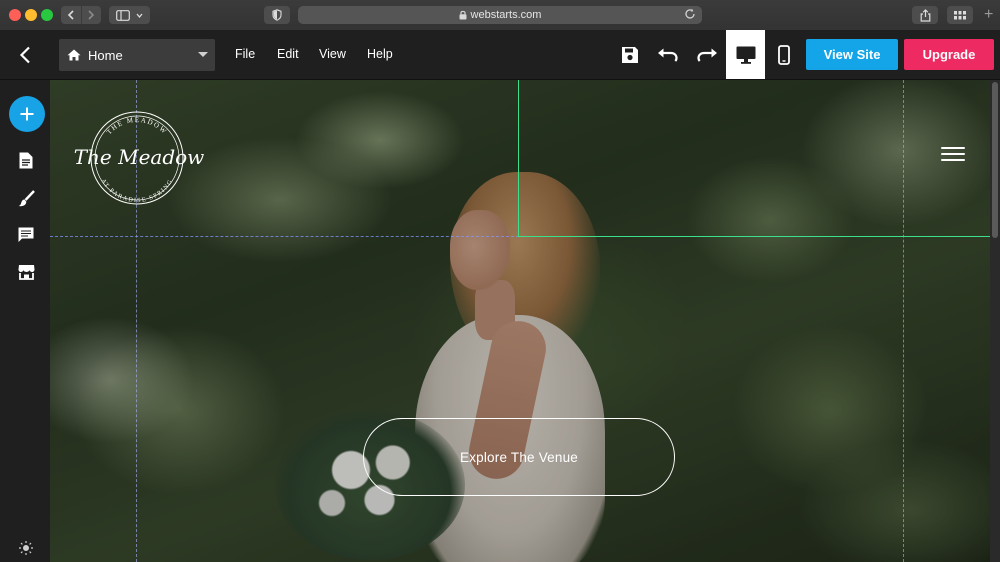 Image resolution: width=1000 pixels, height=562 pixels. What do you see at coordinates (139, 15) in the screenshot?
I see `chevron-down-icon` at bounding box center [139, 15].